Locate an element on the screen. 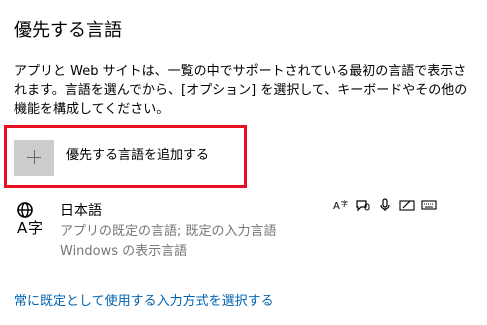 Image resolution: width=487 pixels, height=325 pixels. capability-icons: A字 is located at coordinates (385, 205).